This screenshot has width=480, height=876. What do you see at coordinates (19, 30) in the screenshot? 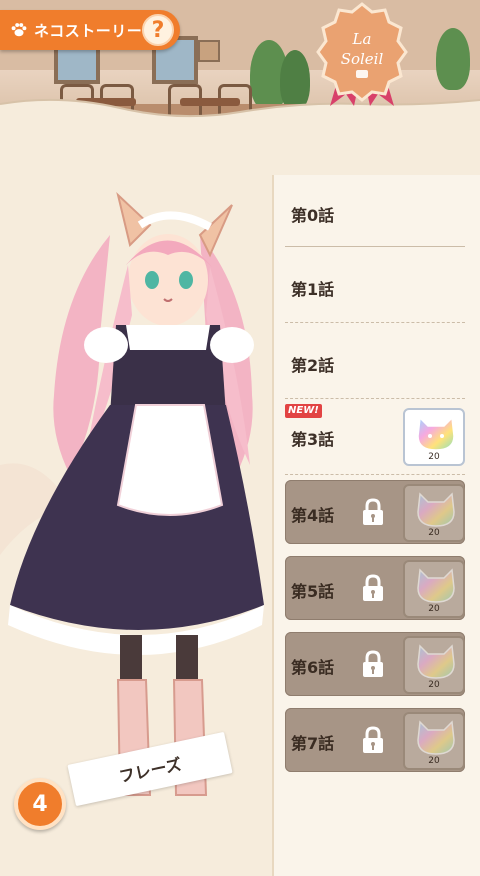
I see `paw-icon` at bounding box center [19, 30].